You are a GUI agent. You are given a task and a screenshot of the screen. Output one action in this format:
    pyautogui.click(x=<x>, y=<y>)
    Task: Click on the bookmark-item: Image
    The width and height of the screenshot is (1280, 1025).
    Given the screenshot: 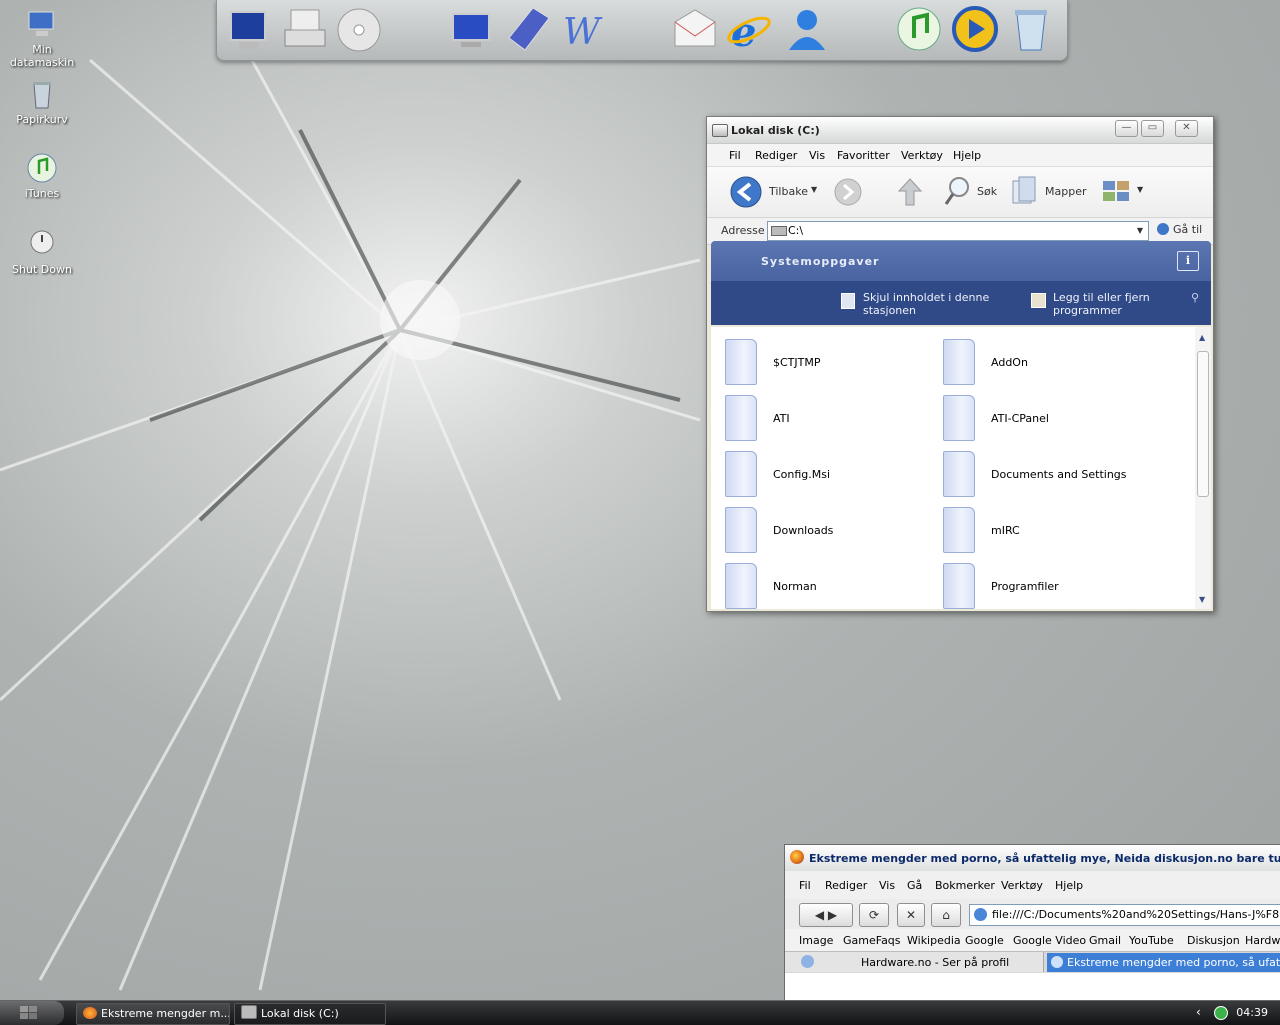 What is the action you would take?
    pyautogui.click(x=816, y=940)
    